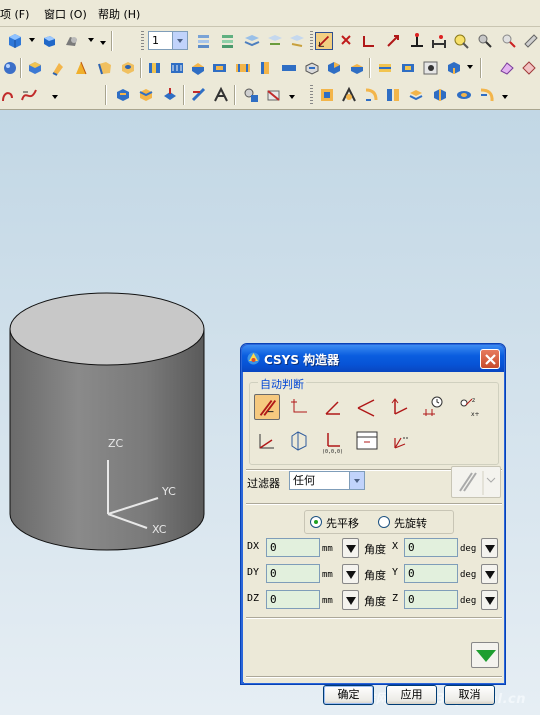 This screenshot has height=715, width=540. Describe the element at coordinates (299, 441) in the screenshot. I see `three-planes-button` at that location.